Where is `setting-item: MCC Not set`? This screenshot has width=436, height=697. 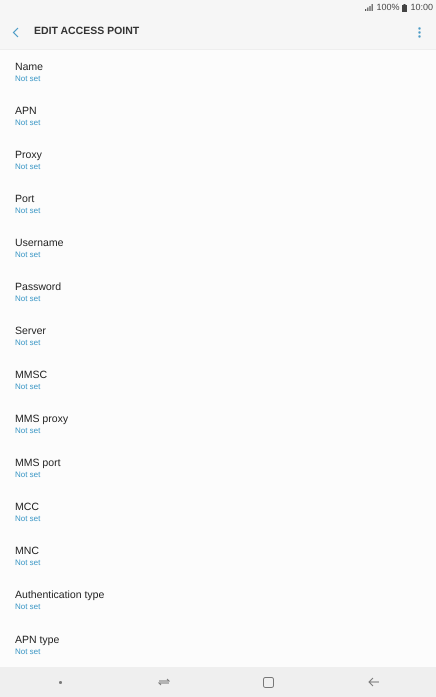 setting-item: MCC Not set is located at coordinates (218, 512).